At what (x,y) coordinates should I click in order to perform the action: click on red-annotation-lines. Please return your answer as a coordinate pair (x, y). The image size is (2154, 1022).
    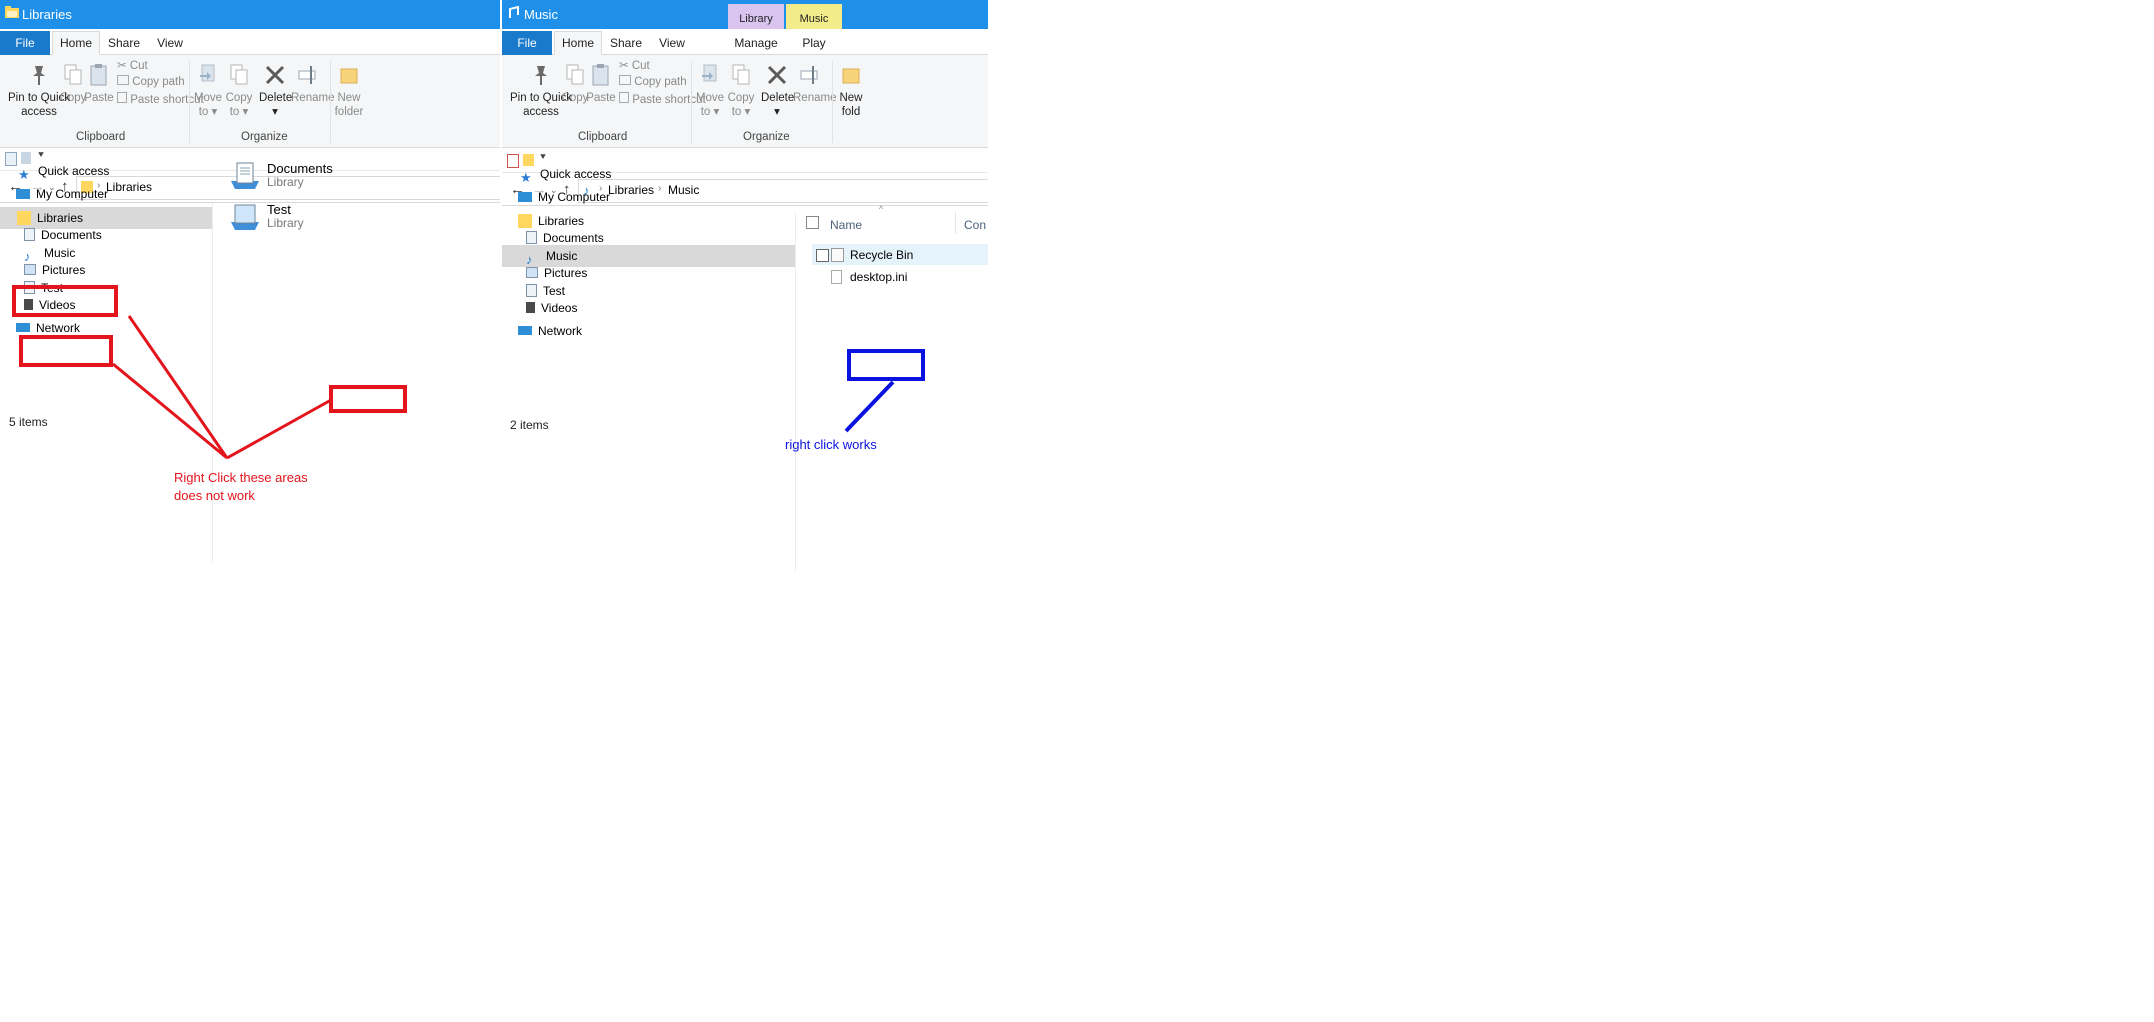
    Looking at the image, I should click on (222, 387).